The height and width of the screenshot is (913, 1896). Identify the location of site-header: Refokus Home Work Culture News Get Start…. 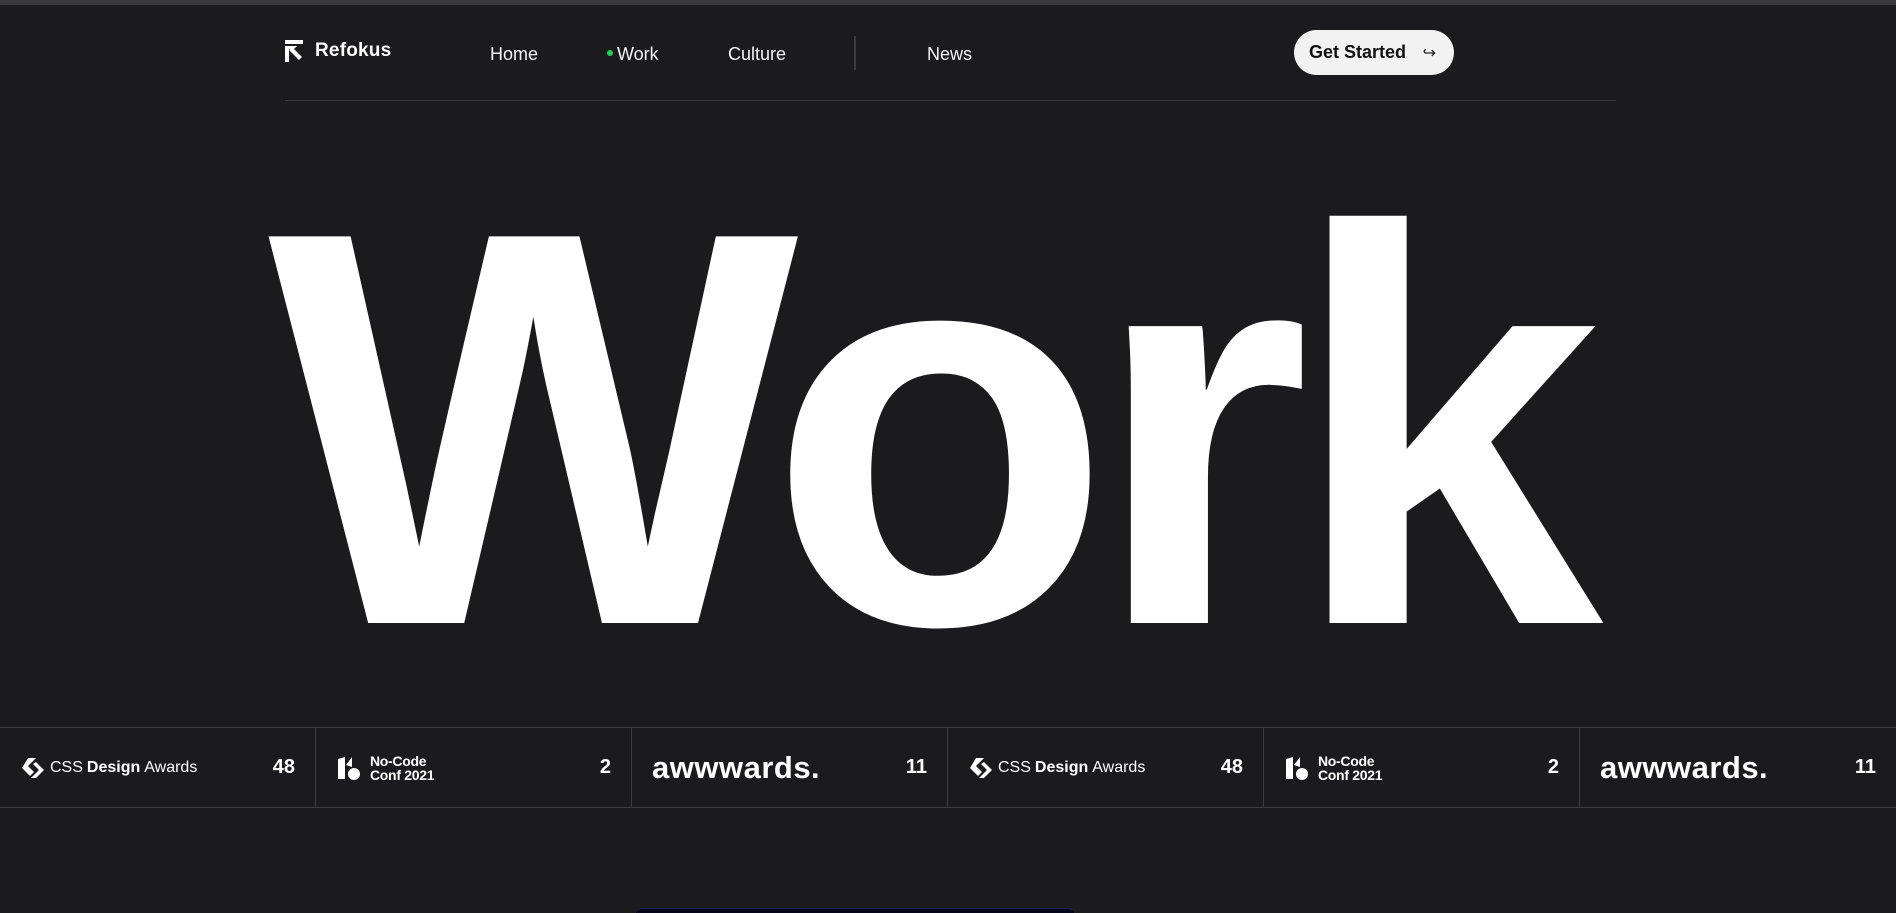
(950, 52).